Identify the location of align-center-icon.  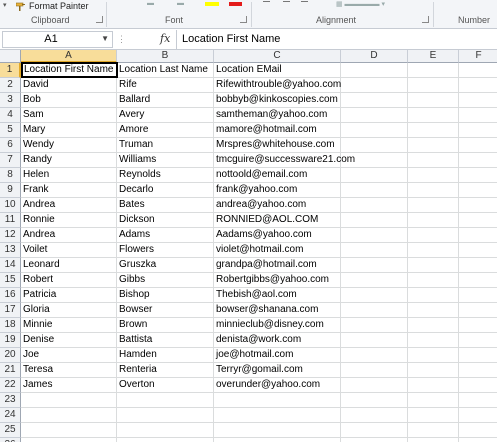
(286, 1).